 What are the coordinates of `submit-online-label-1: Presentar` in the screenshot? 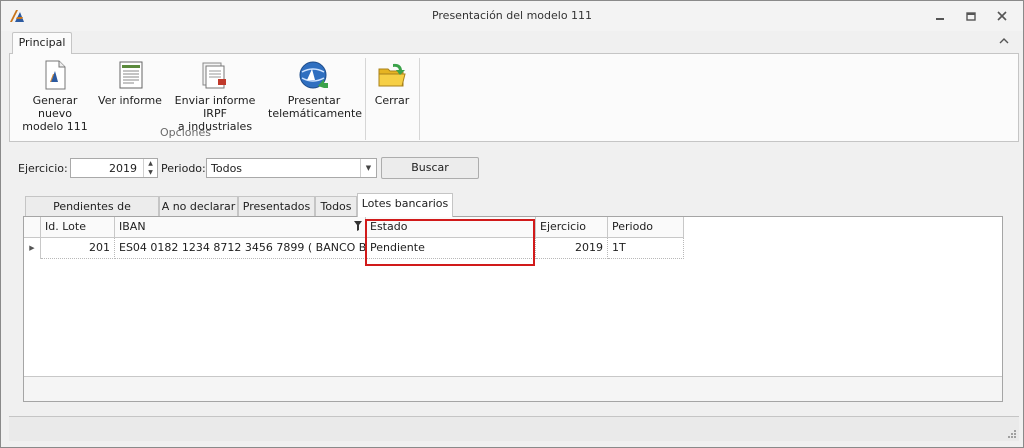 It's located at (314, 100).